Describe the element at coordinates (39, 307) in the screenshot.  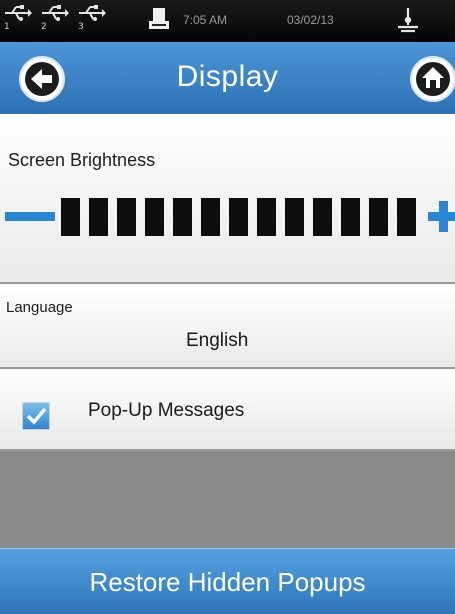
I see `language-label: Language` at that location.